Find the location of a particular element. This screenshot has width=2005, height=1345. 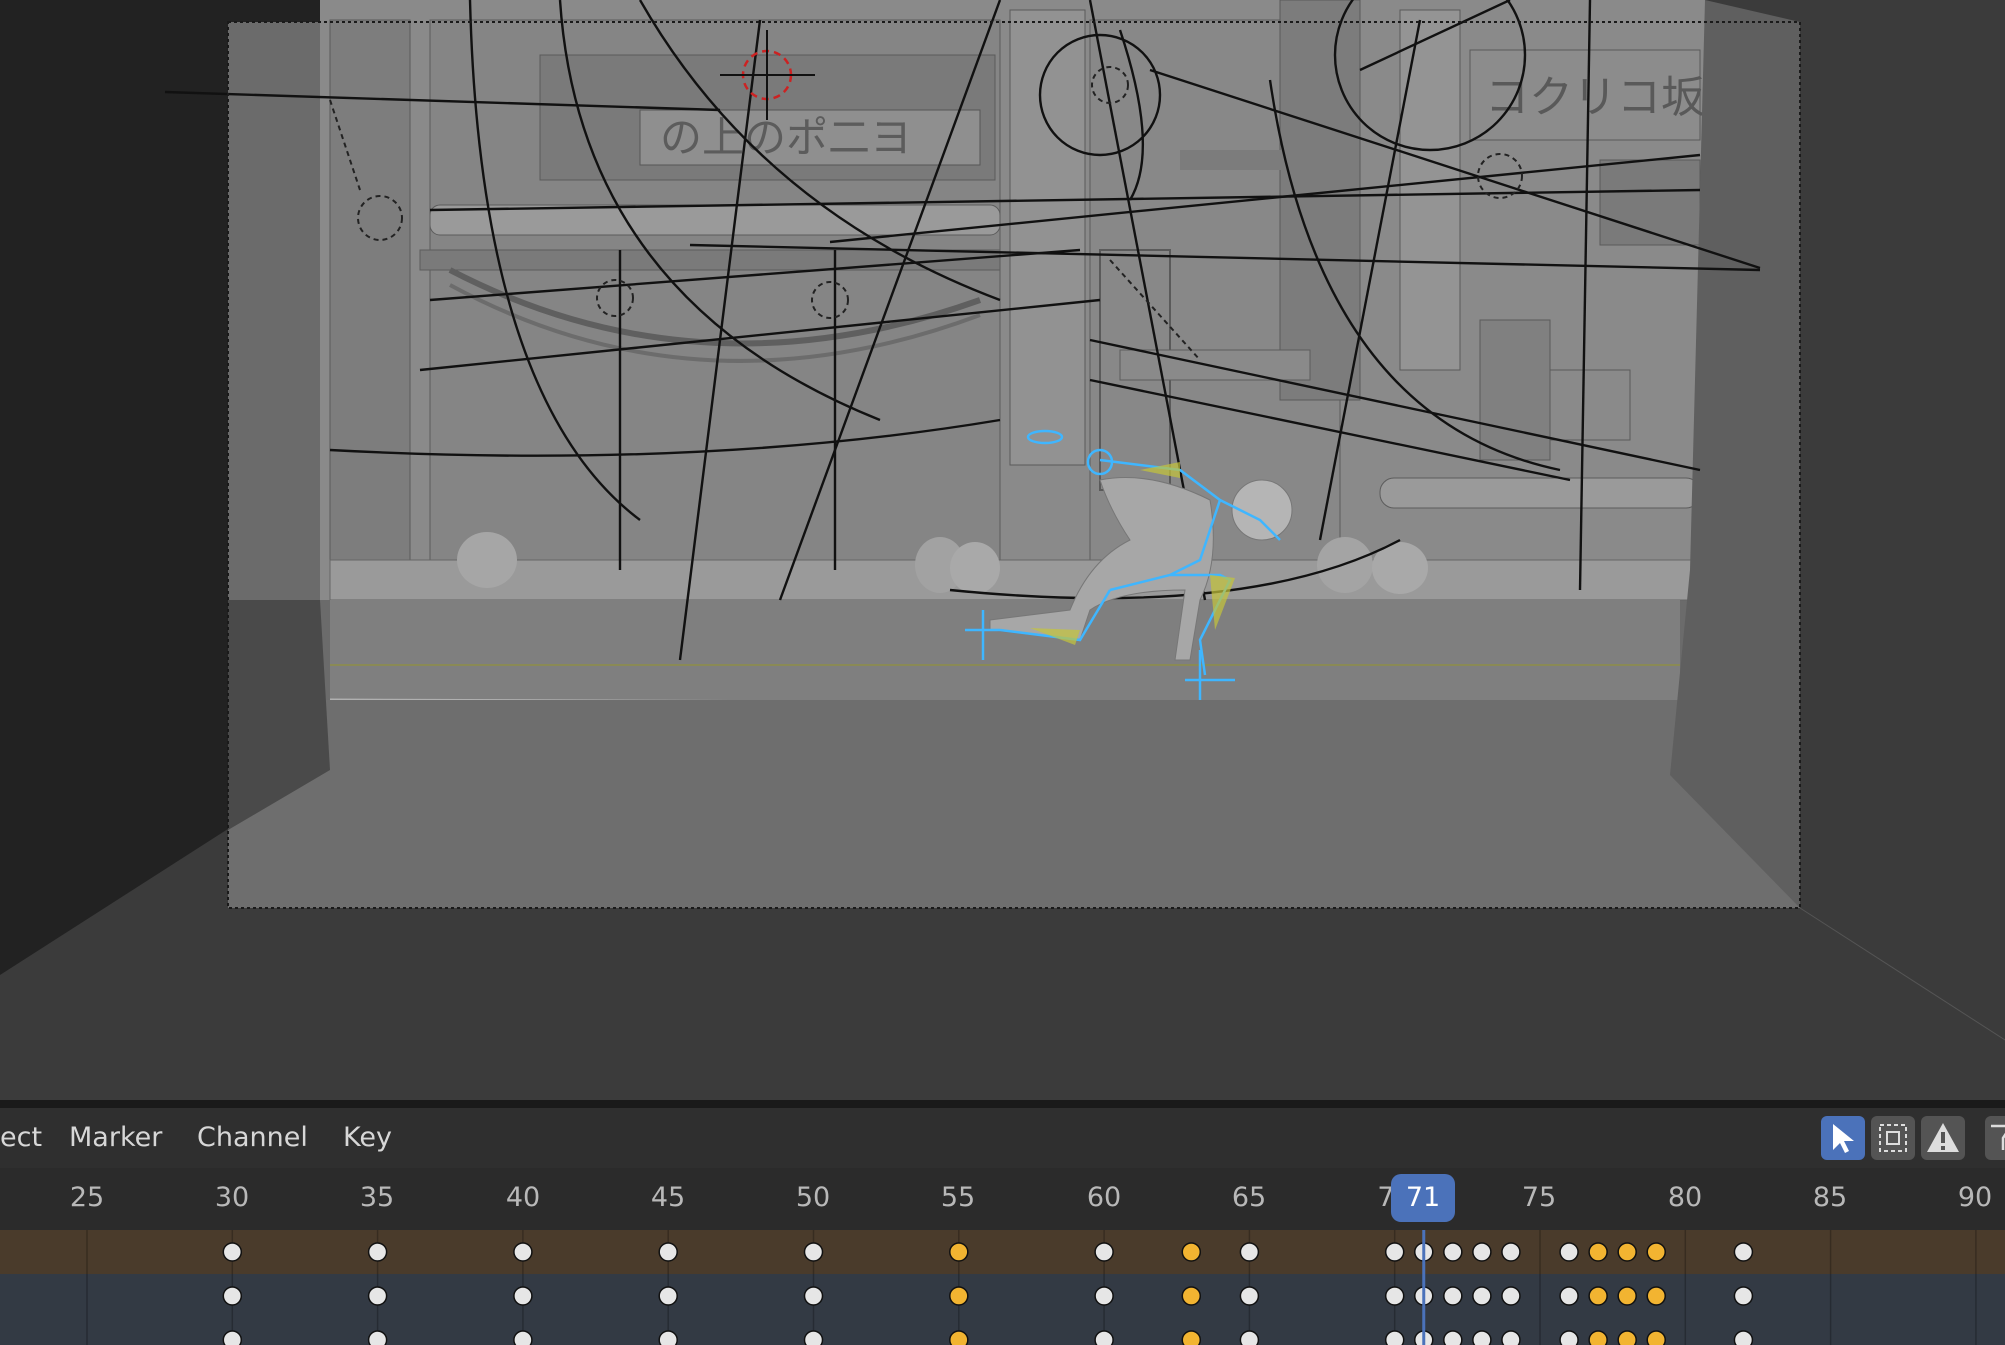

frame-tick: 50 is located at coordinates (813, 1197).